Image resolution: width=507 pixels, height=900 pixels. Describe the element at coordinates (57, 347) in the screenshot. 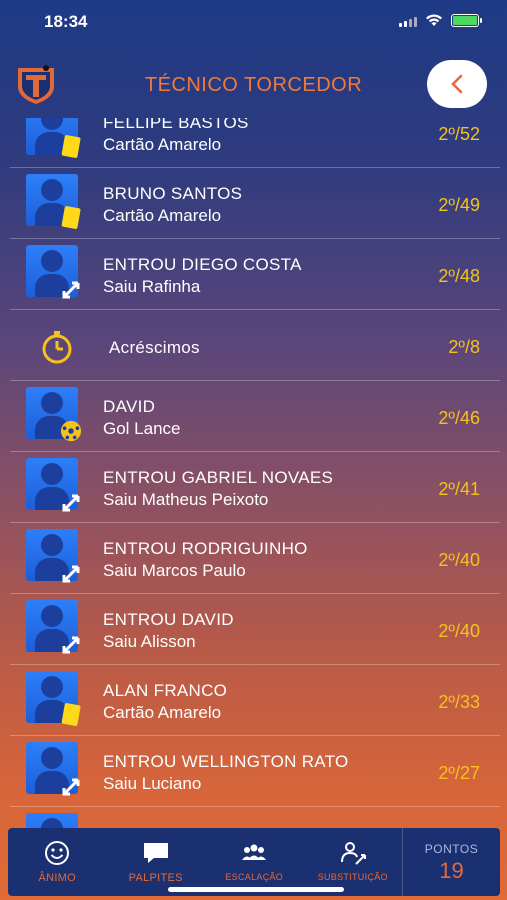

I see `stopwatch-icon` at that location.